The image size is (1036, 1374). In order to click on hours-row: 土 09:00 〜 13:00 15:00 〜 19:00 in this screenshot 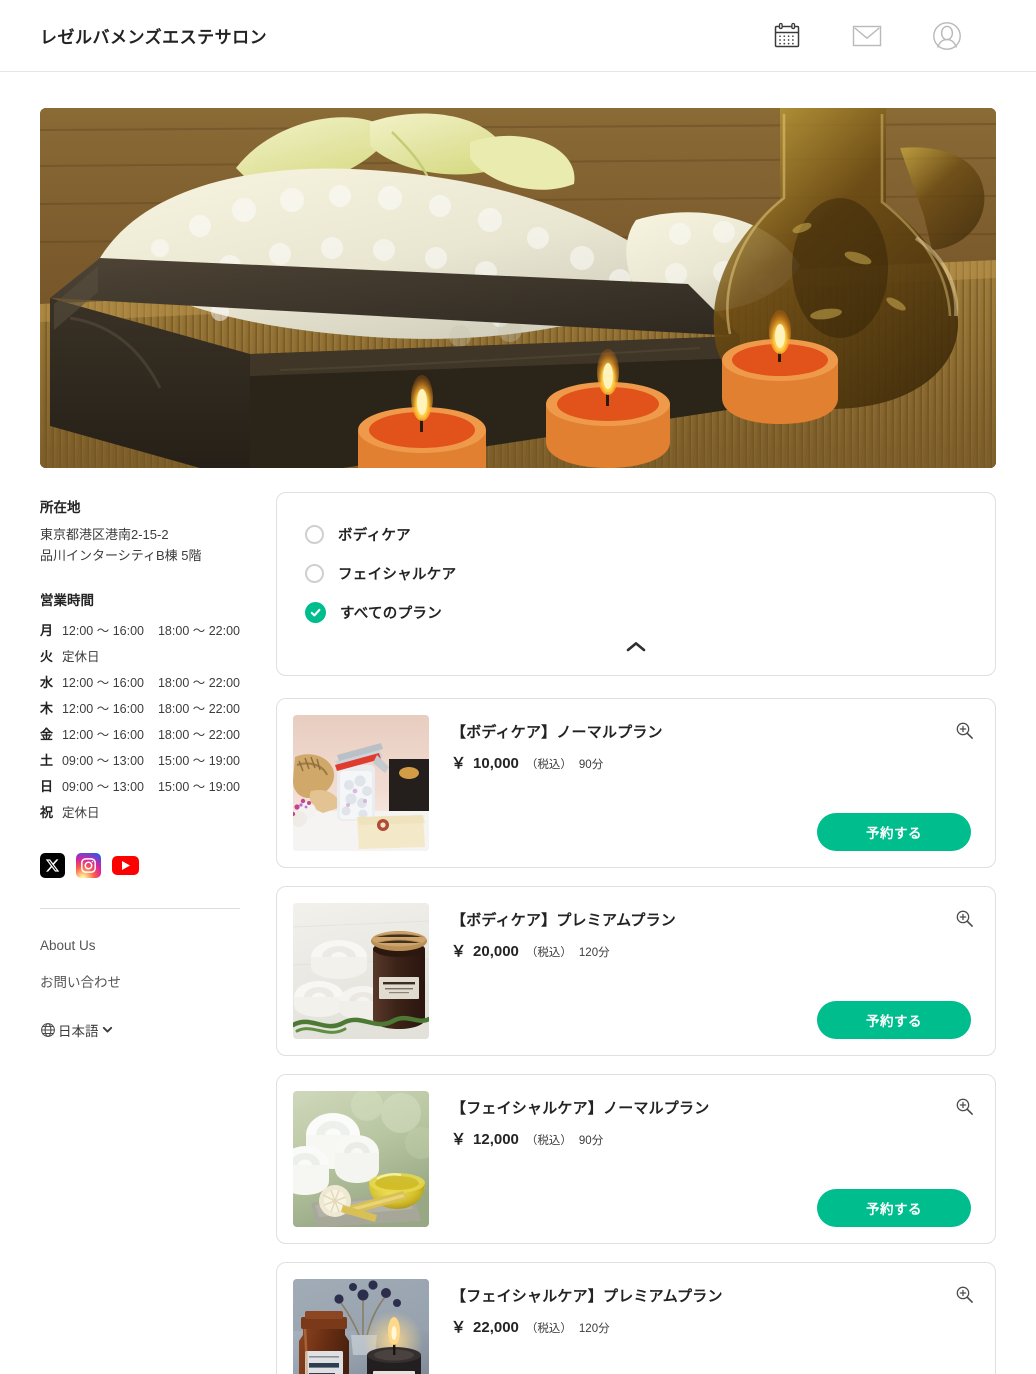, I will do `click(140, 760)`.